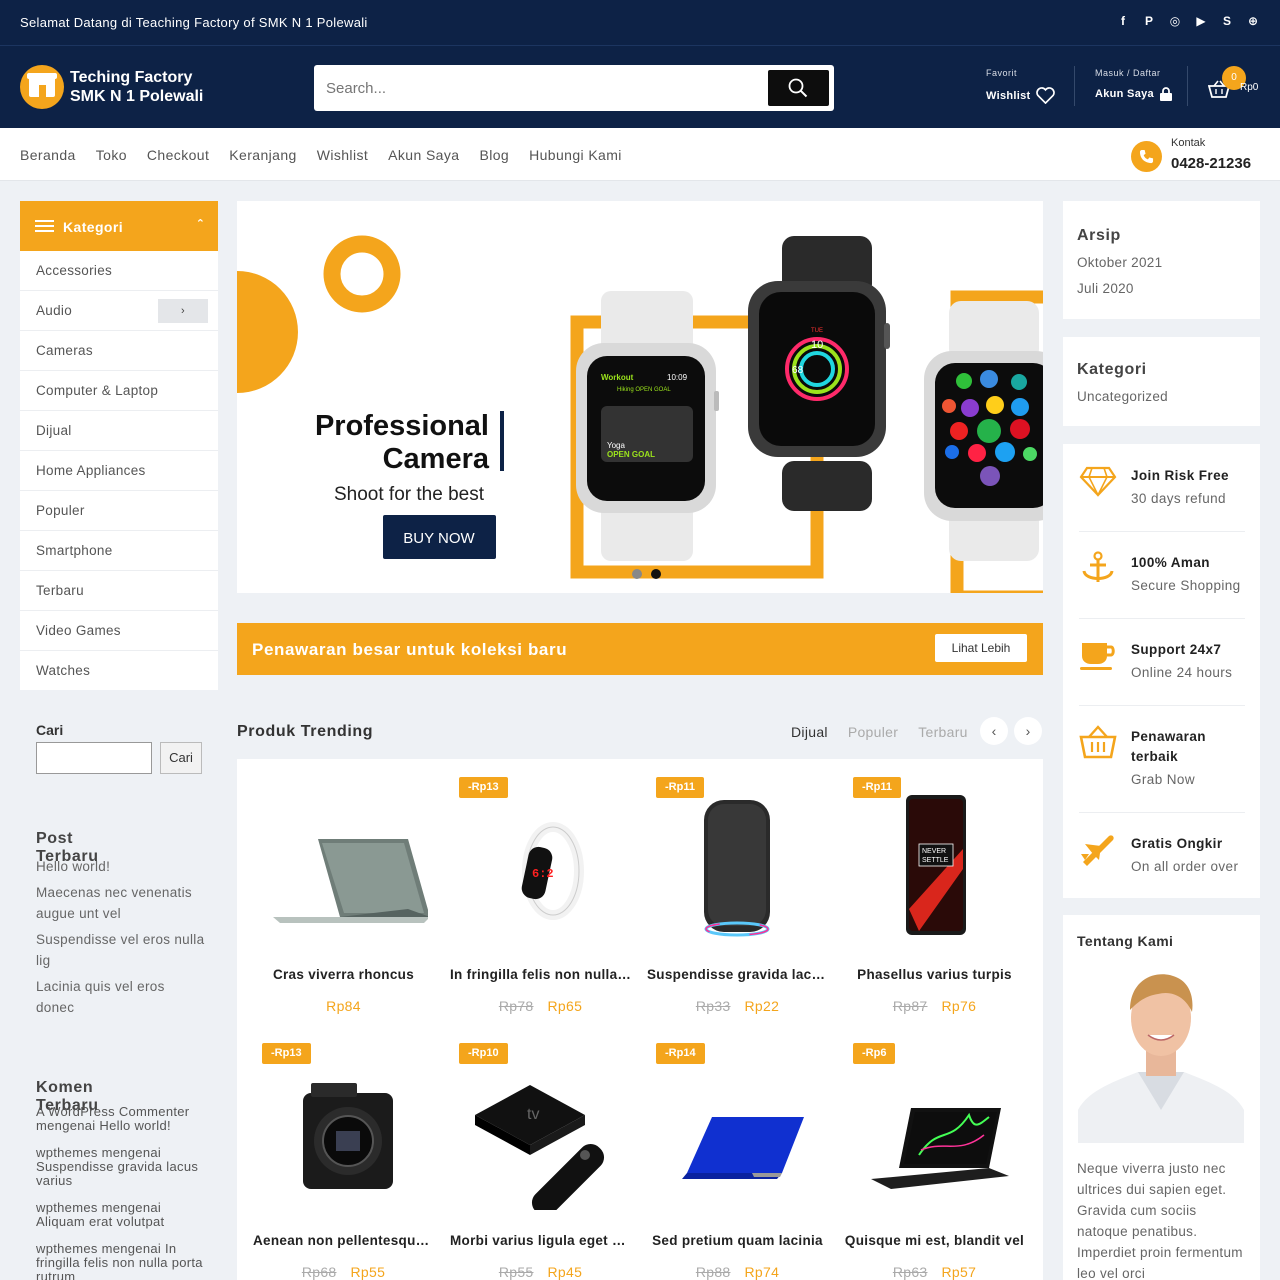 The width and height of the screenshot is (1280, 1280). What do you see at coordinates (119, 591) in the screenshot?
I see `category-item: Terbaru` at bounding box center [119, 591].